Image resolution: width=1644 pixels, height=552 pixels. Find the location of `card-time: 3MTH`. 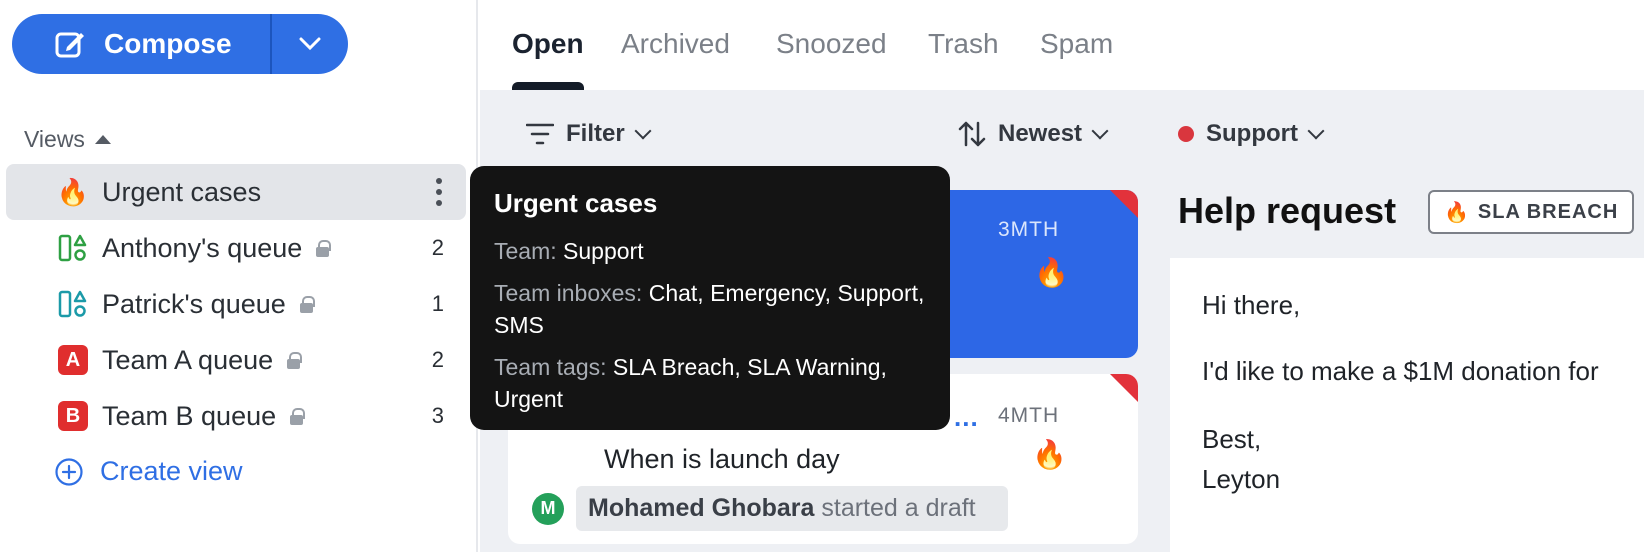

card-time: 3MTH is located at coordinates (1029, 229).